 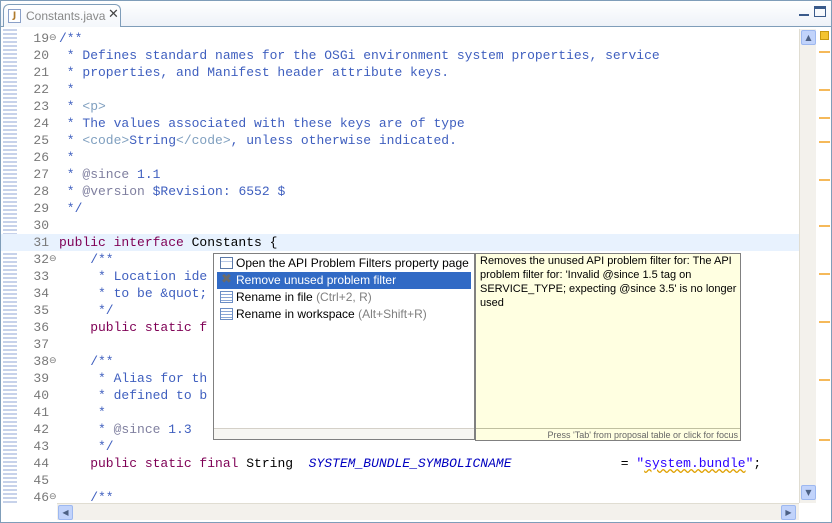 I want to click on minimize-icon, so click(x=804, y=12).